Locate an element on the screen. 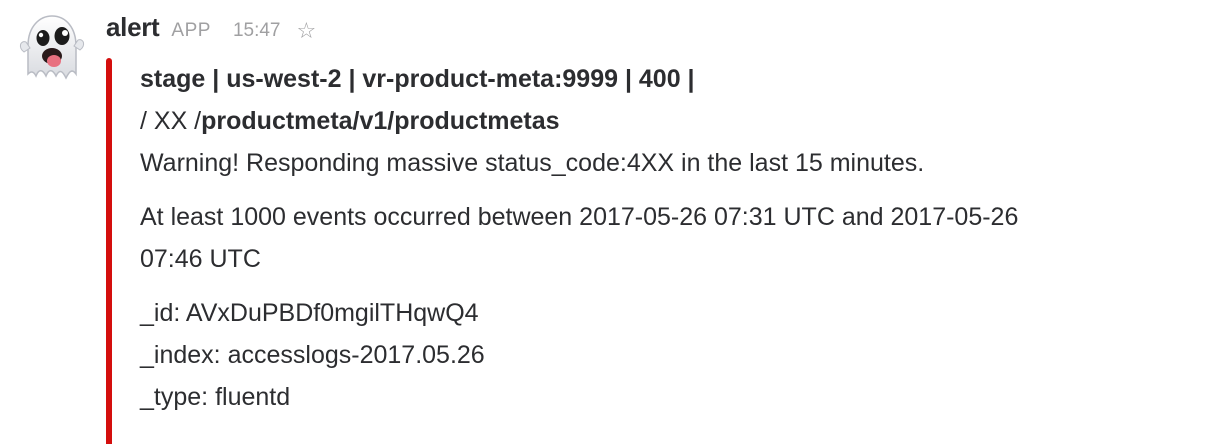  attachment-color-bar is located at coordinates (109, 251).